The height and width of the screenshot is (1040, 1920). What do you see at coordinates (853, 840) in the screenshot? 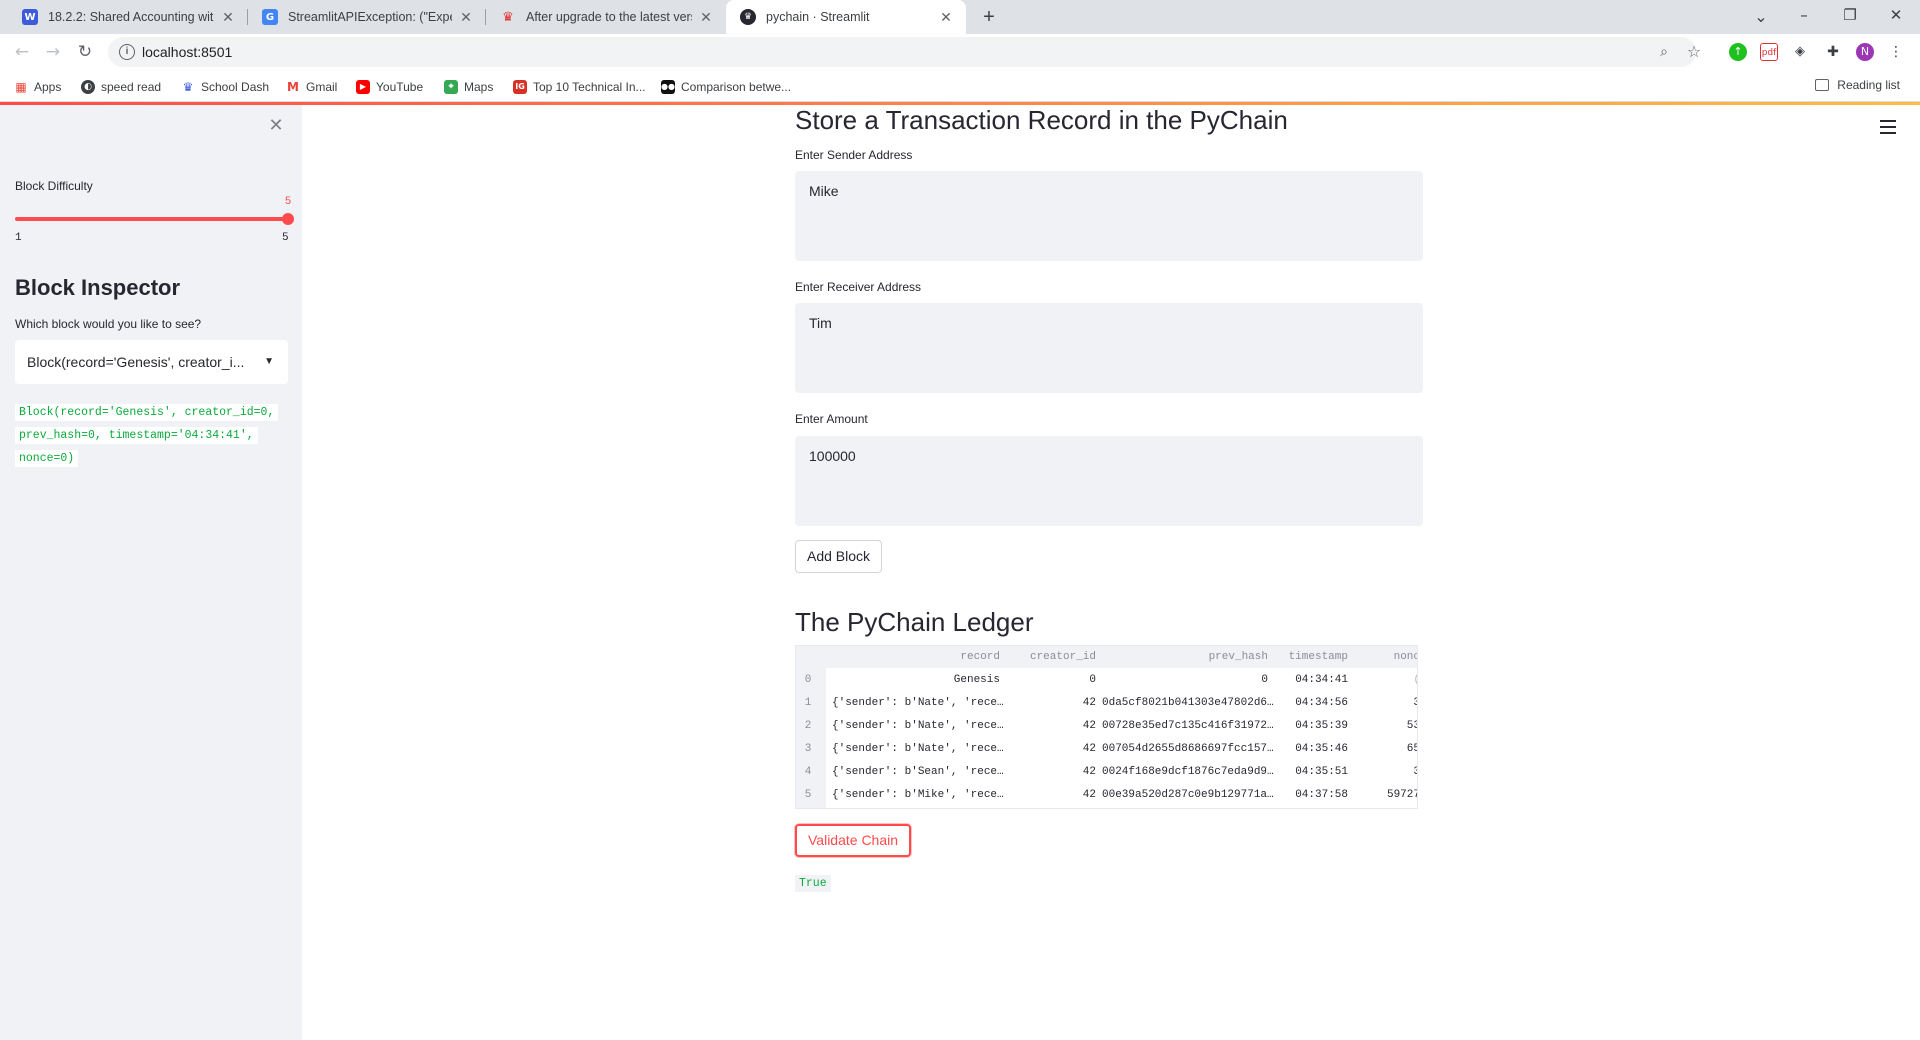
I see `validate-chain-button: Validate Chain` at bounding box center [853, 840].